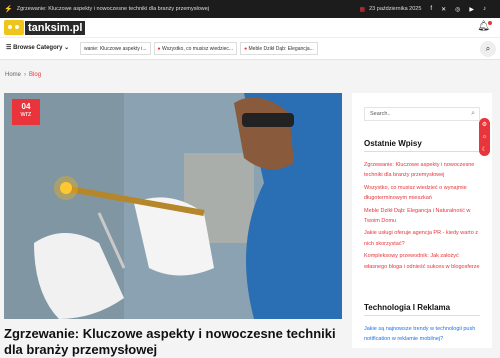 The image size is (500, 358). Describe the element at coordinates (13, 75) in the screenshot. I see `breadcrumb-home: Home` at that location.